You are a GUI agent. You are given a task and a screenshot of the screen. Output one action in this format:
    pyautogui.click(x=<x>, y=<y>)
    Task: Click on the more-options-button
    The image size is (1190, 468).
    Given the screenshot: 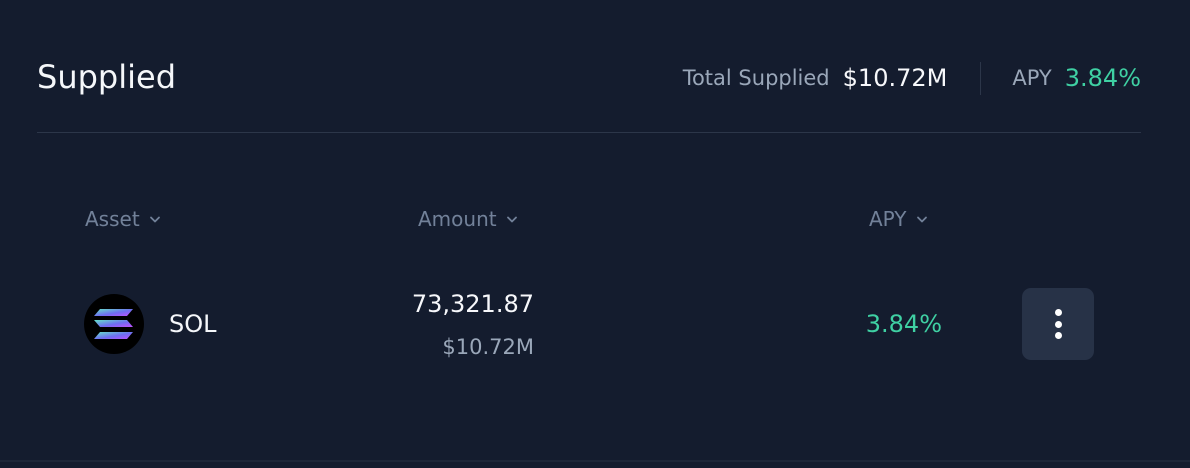 What is the action you would take?
    pyautogui.click(x=1058, y=324)
    